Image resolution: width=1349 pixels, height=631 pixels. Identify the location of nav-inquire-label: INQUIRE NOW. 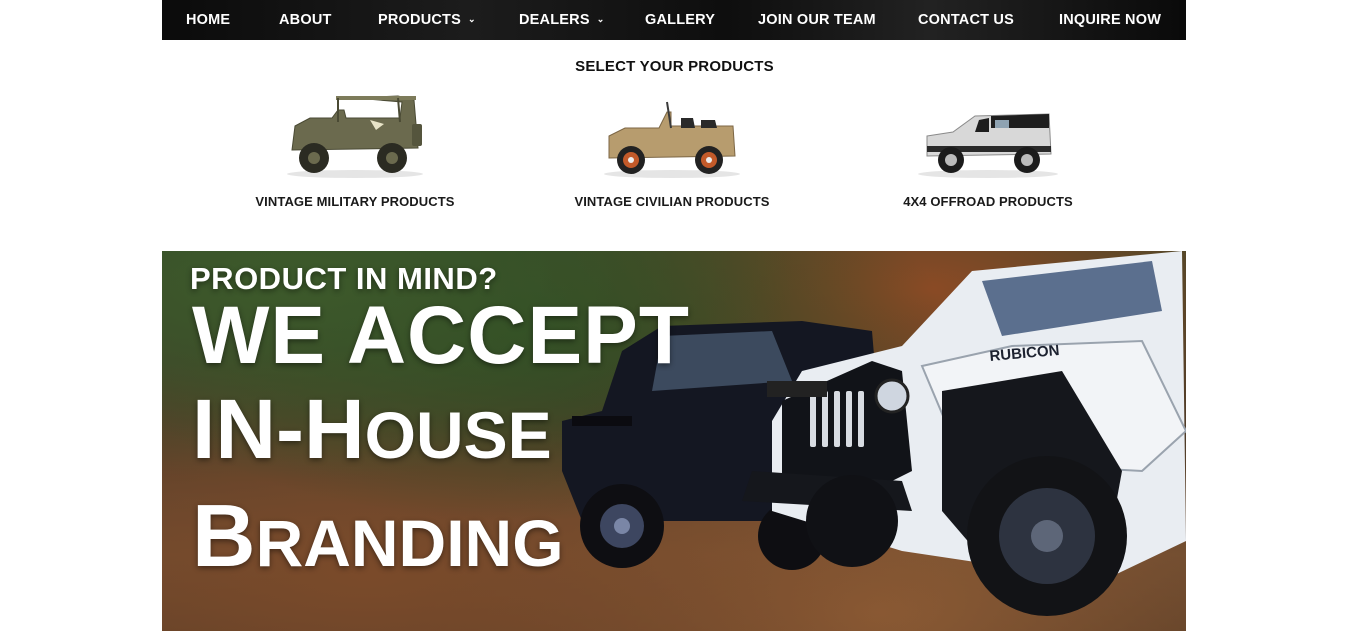
(1110, 20).